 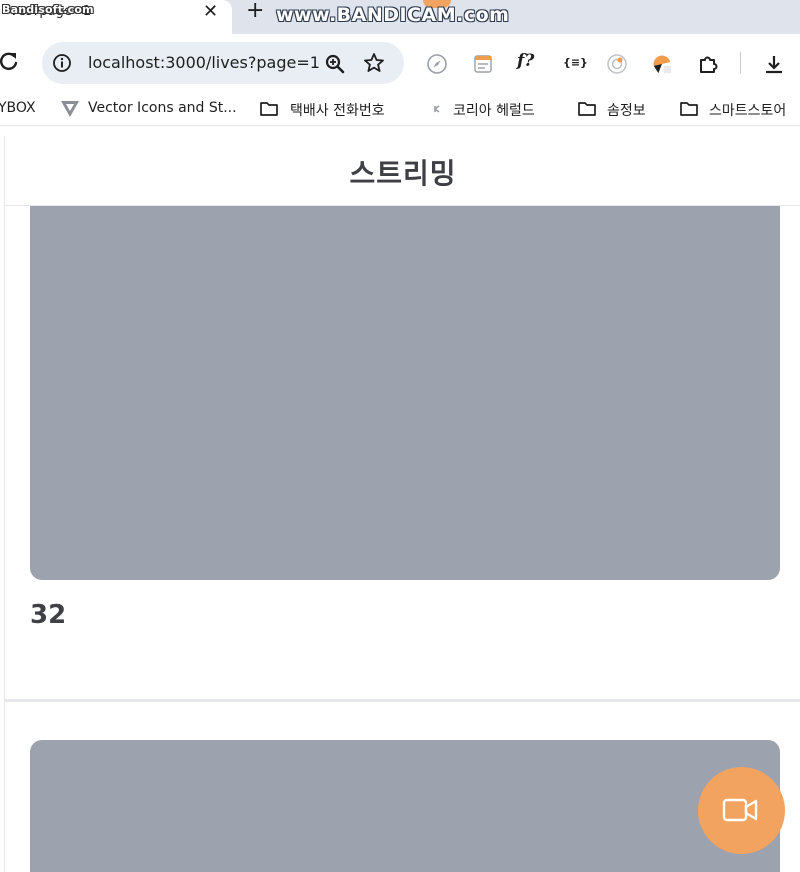 What do you see at coordinates (210, 11) in the screenshot?
I see `close-tab-icon: ✕` at bounding box center [210, 11].